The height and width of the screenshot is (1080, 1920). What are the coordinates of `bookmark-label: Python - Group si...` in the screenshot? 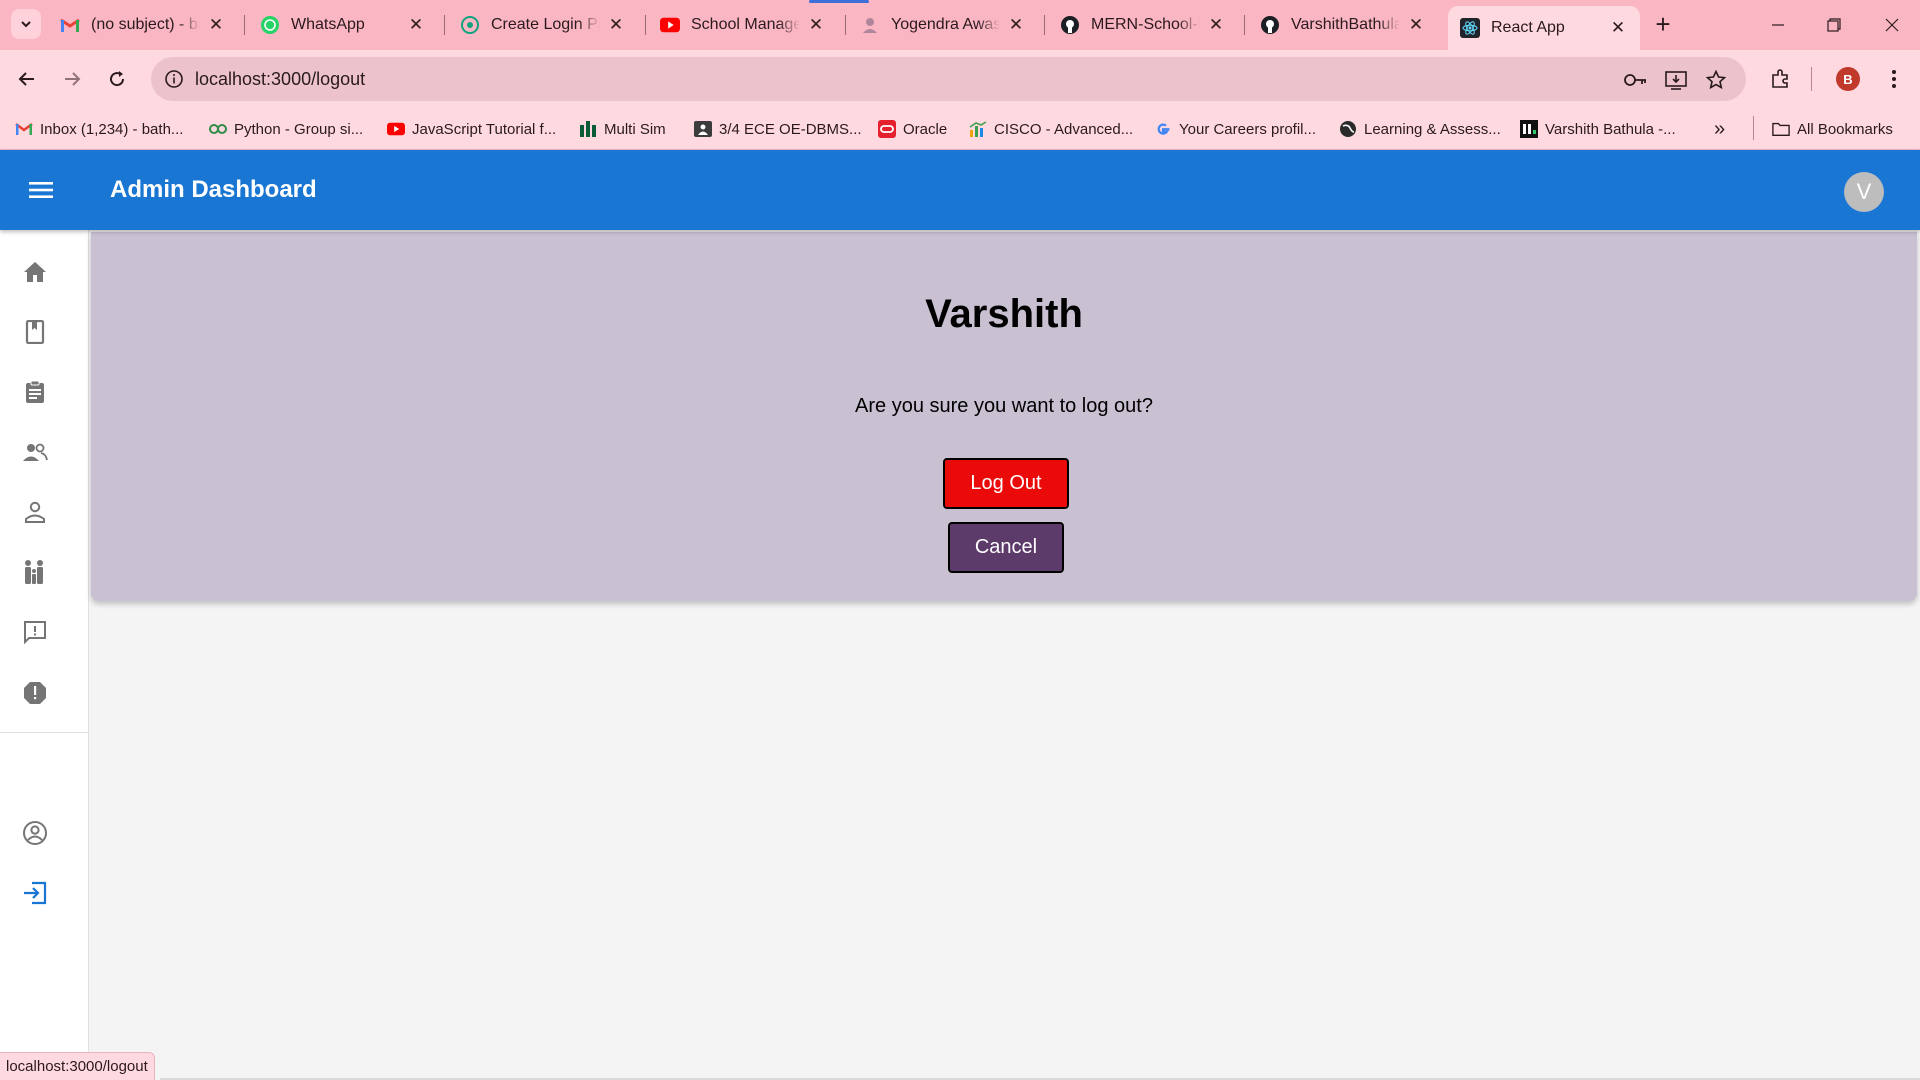 It's located at (299, 129).